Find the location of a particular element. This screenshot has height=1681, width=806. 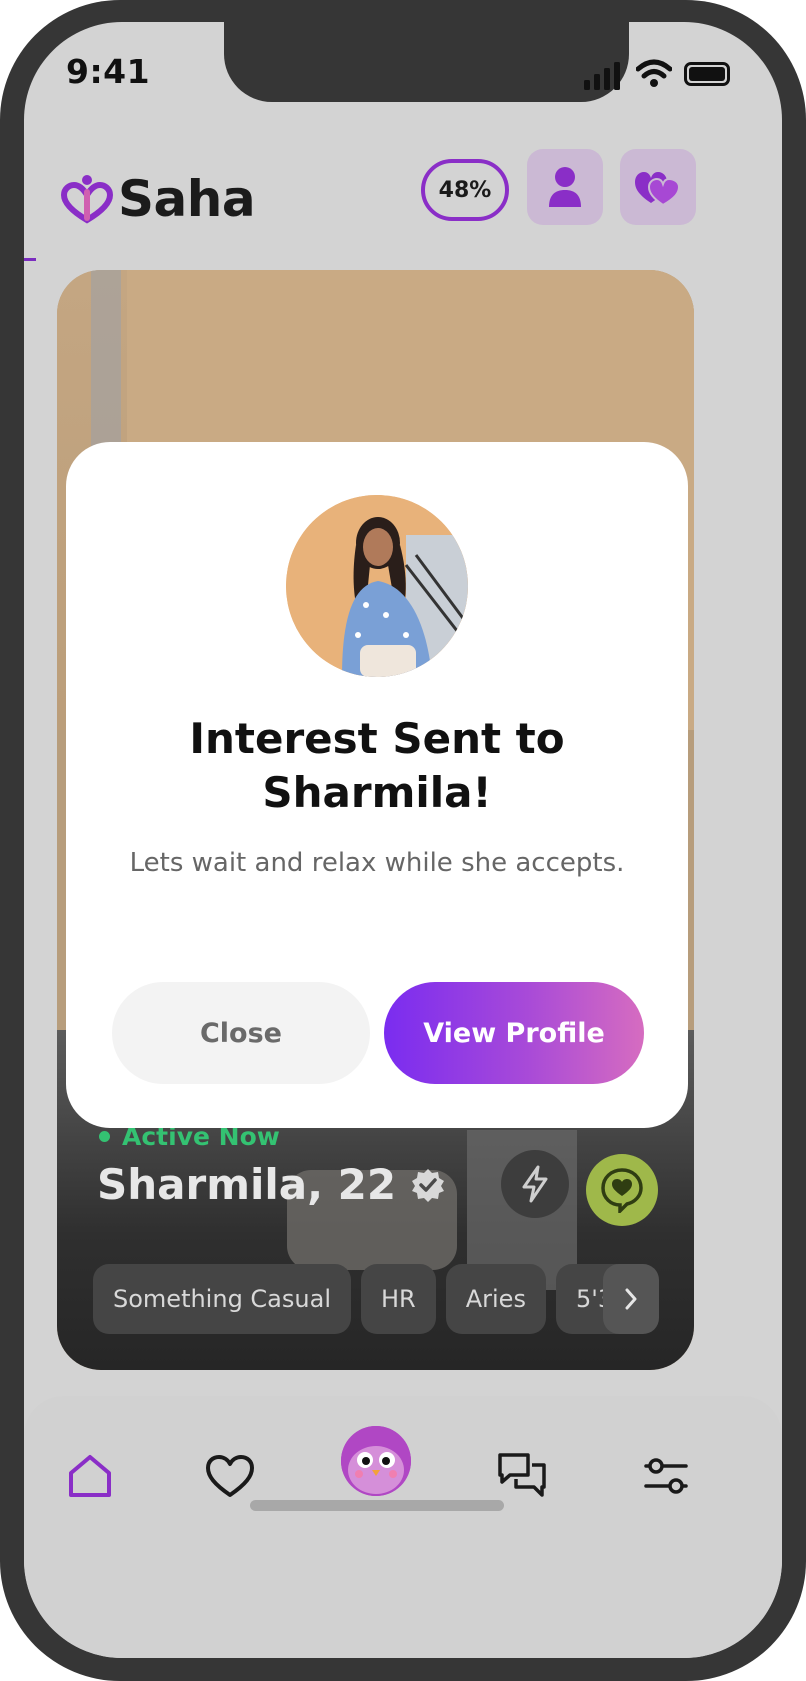

nav-mascot is located at coordinates (376, 1461).